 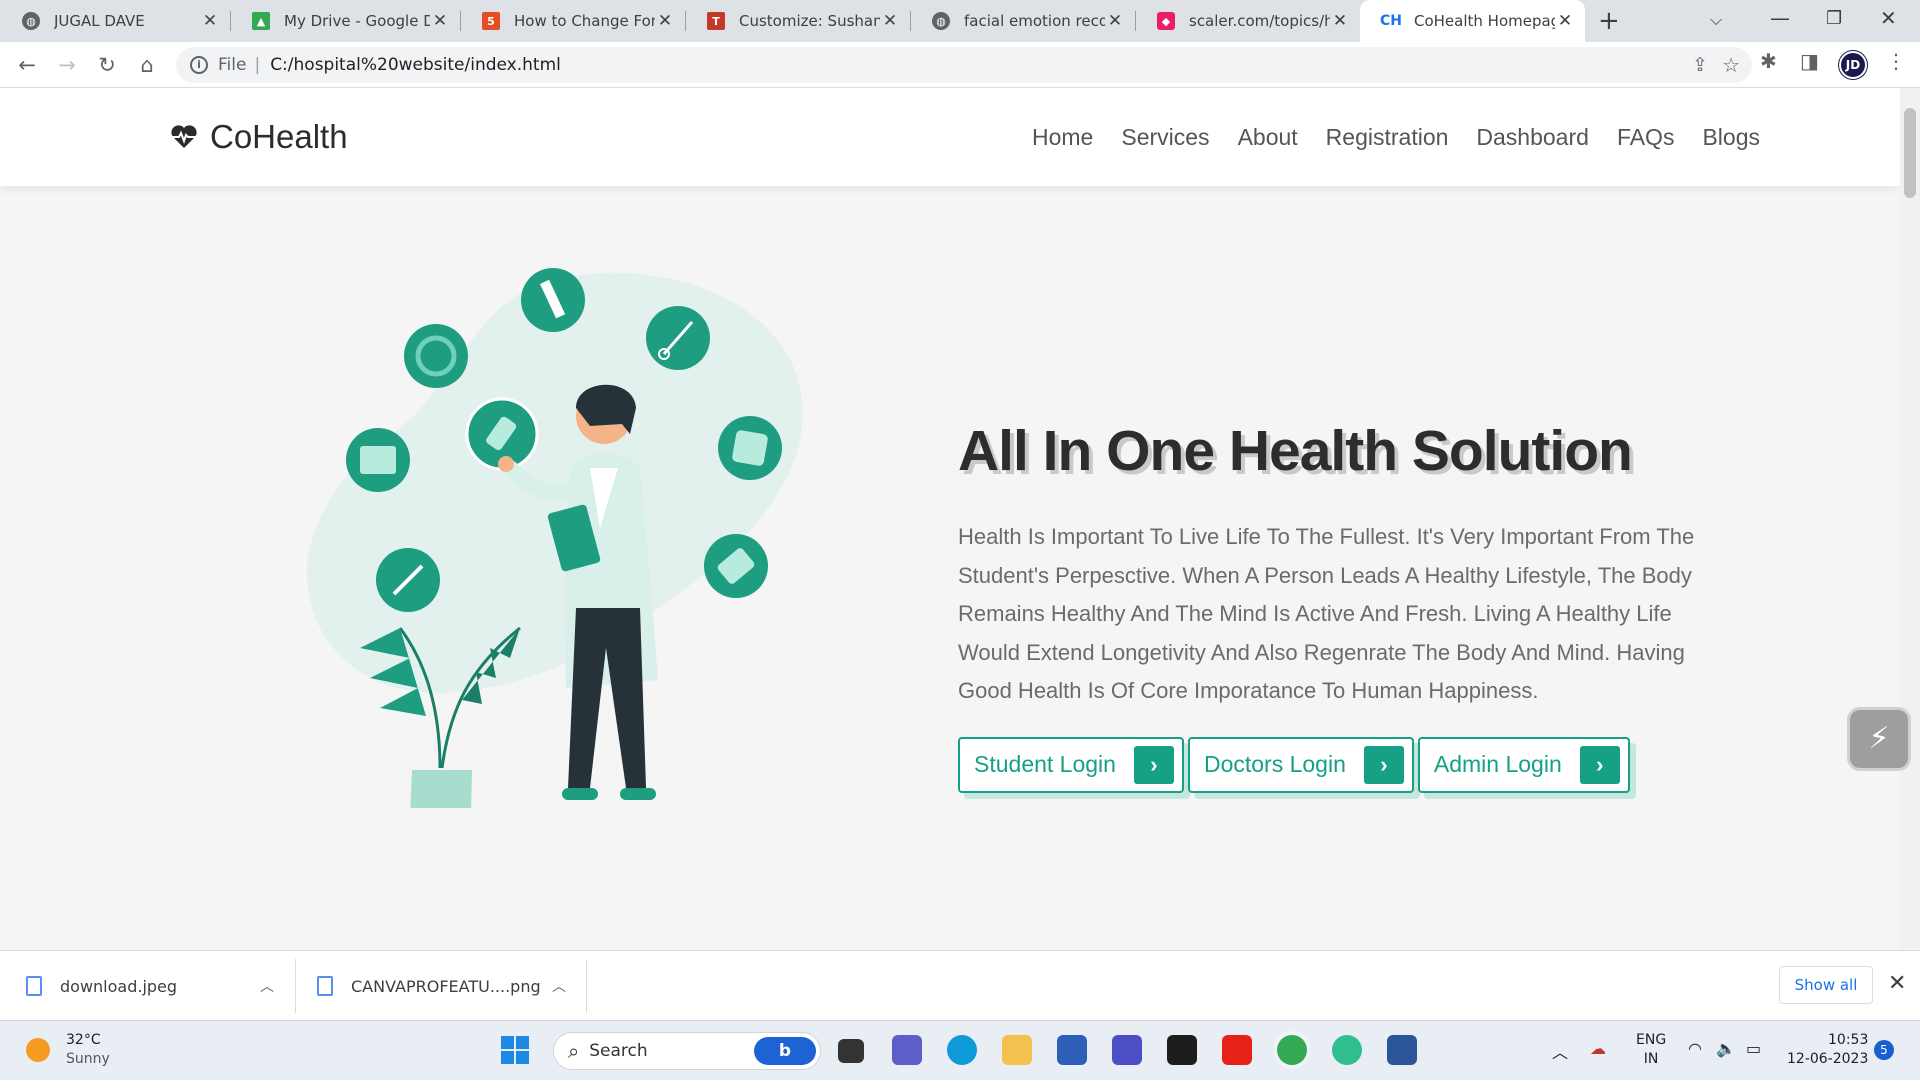 What do you see at coordinates (447, 986) in the screenshot?
I see `download-item: CANVAPROFEATU....png ︿` at bounding box center [447, 986].